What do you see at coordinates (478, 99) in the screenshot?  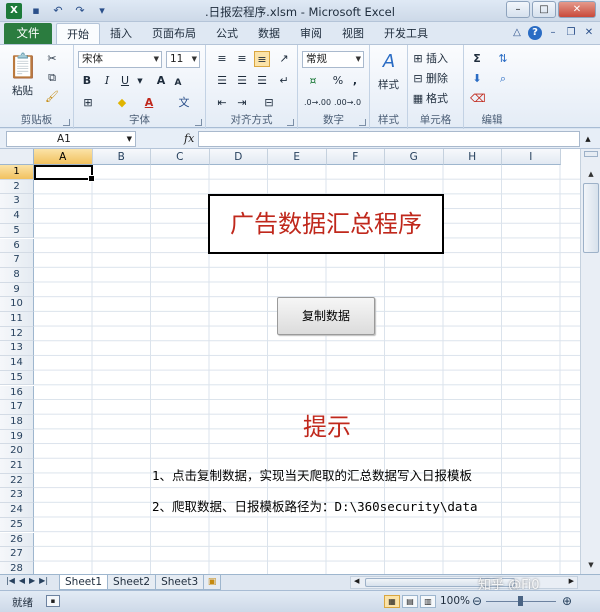 I see `clear-icon: ⌫` at bounding box center [478, 99].